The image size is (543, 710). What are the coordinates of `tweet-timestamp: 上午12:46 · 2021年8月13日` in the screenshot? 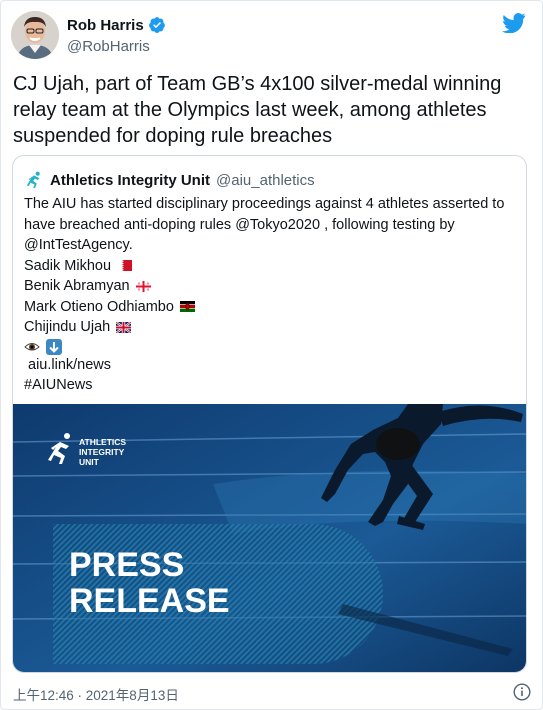 It's located at (96, 694).